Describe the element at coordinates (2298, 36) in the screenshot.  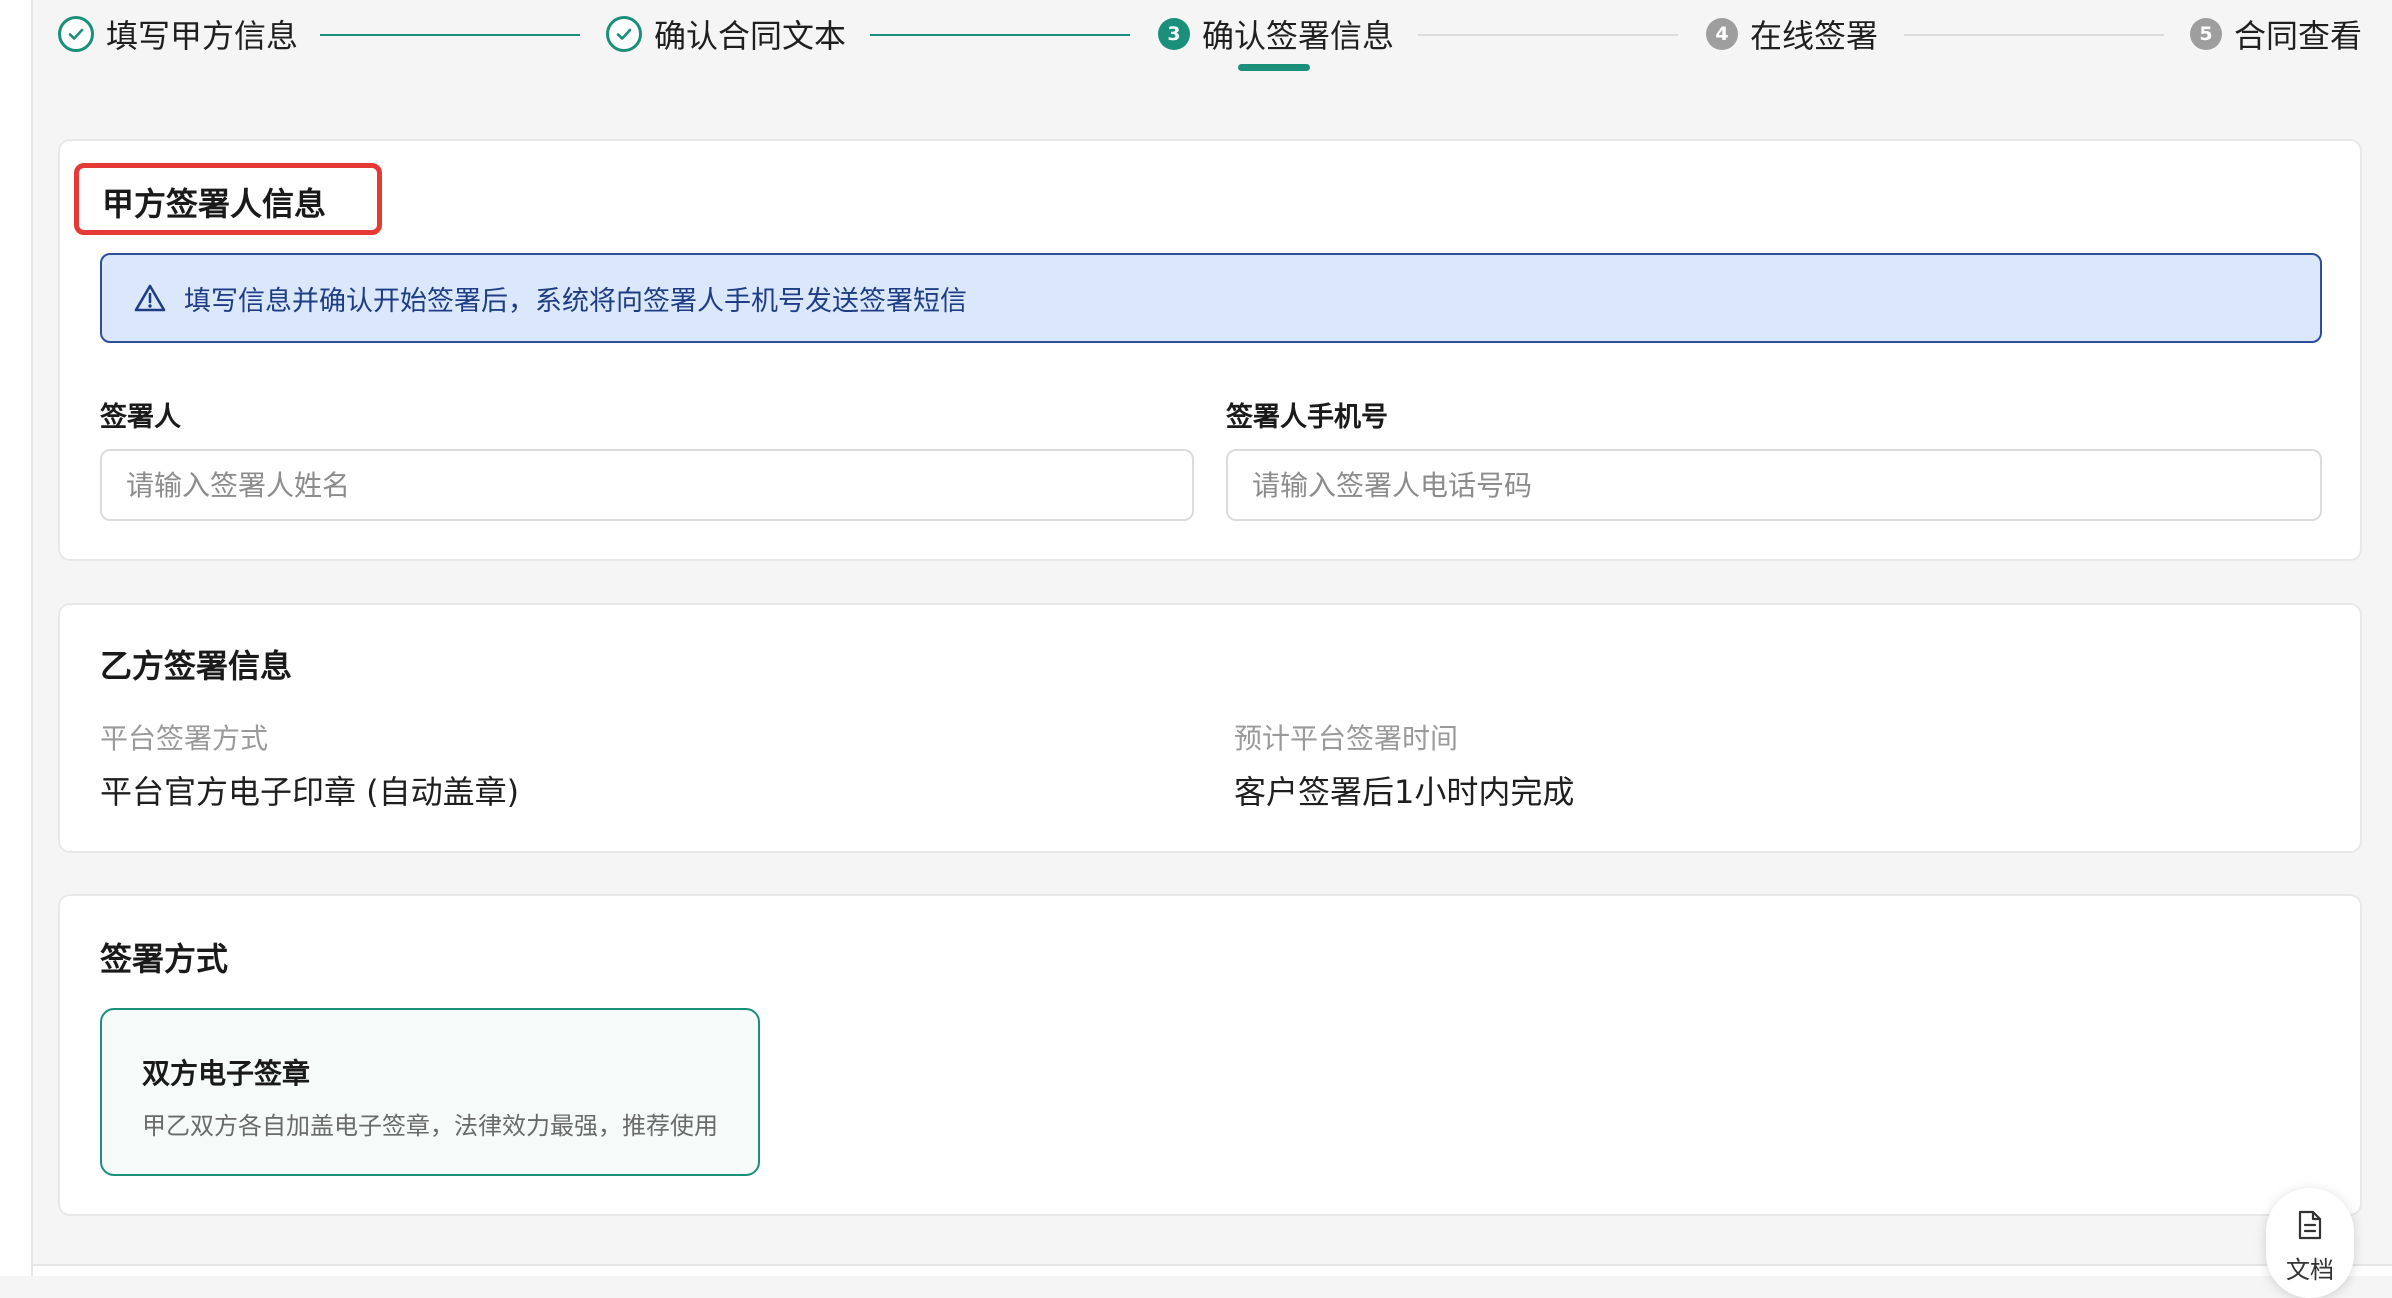
I see `step-label: 合同查看` at that location.